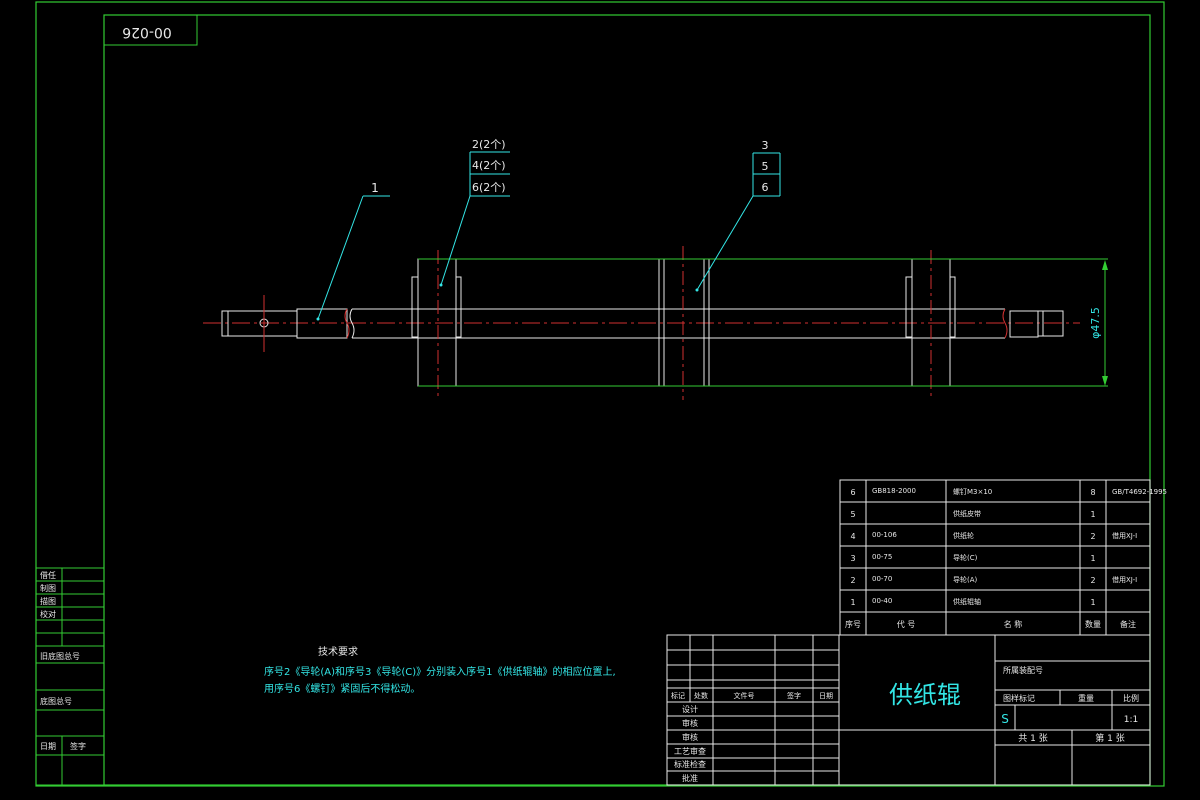  I want to click on strip-signature: 签字, so click(78, 746).